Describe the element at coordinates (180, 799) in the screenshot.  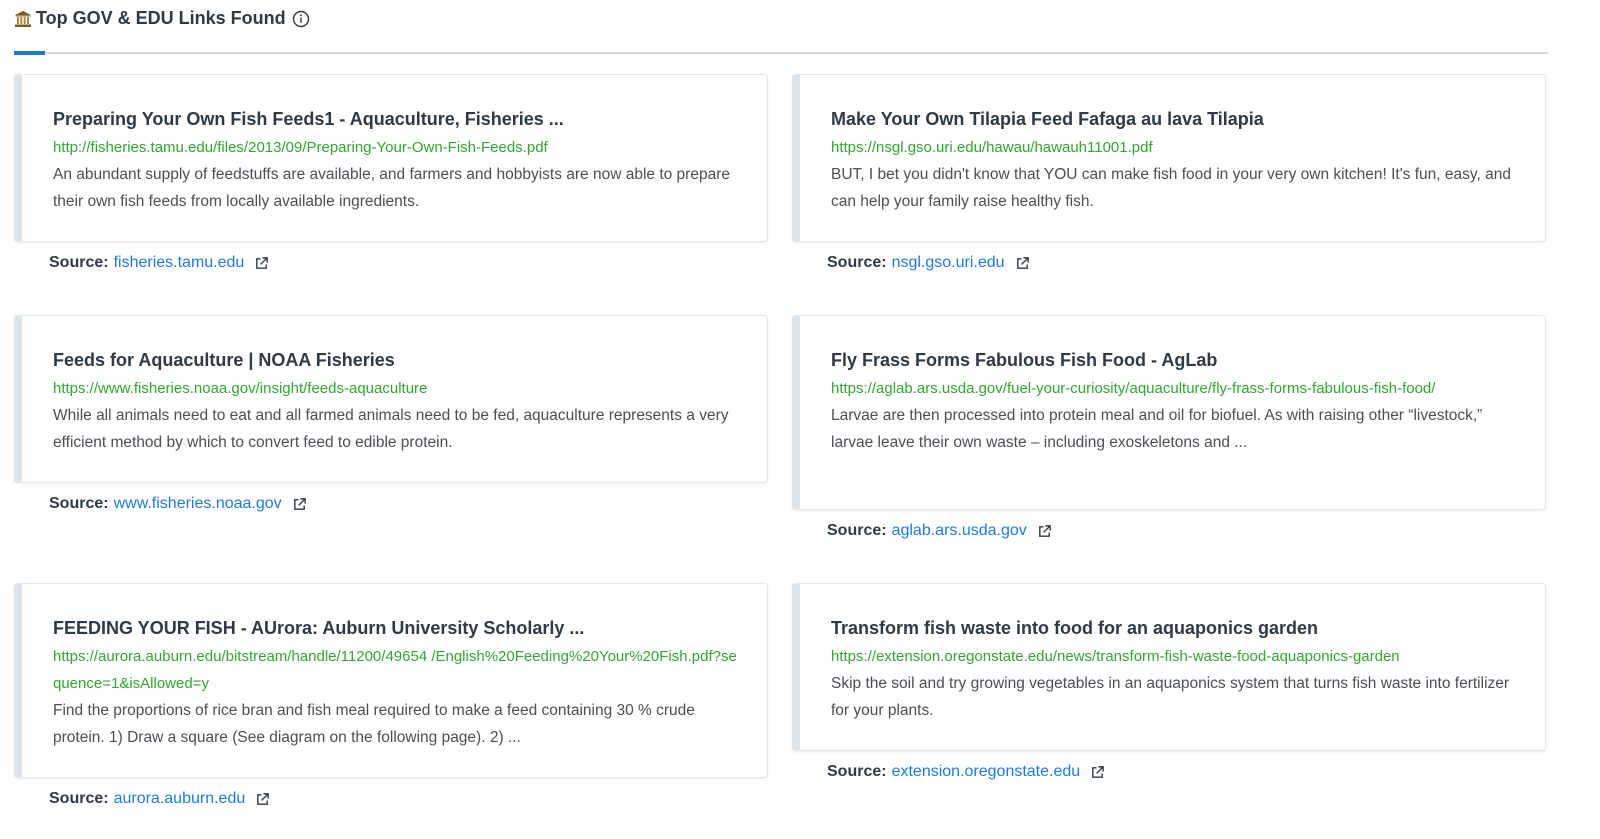
I see `source-link: aurora.auburn.edu` at that location.